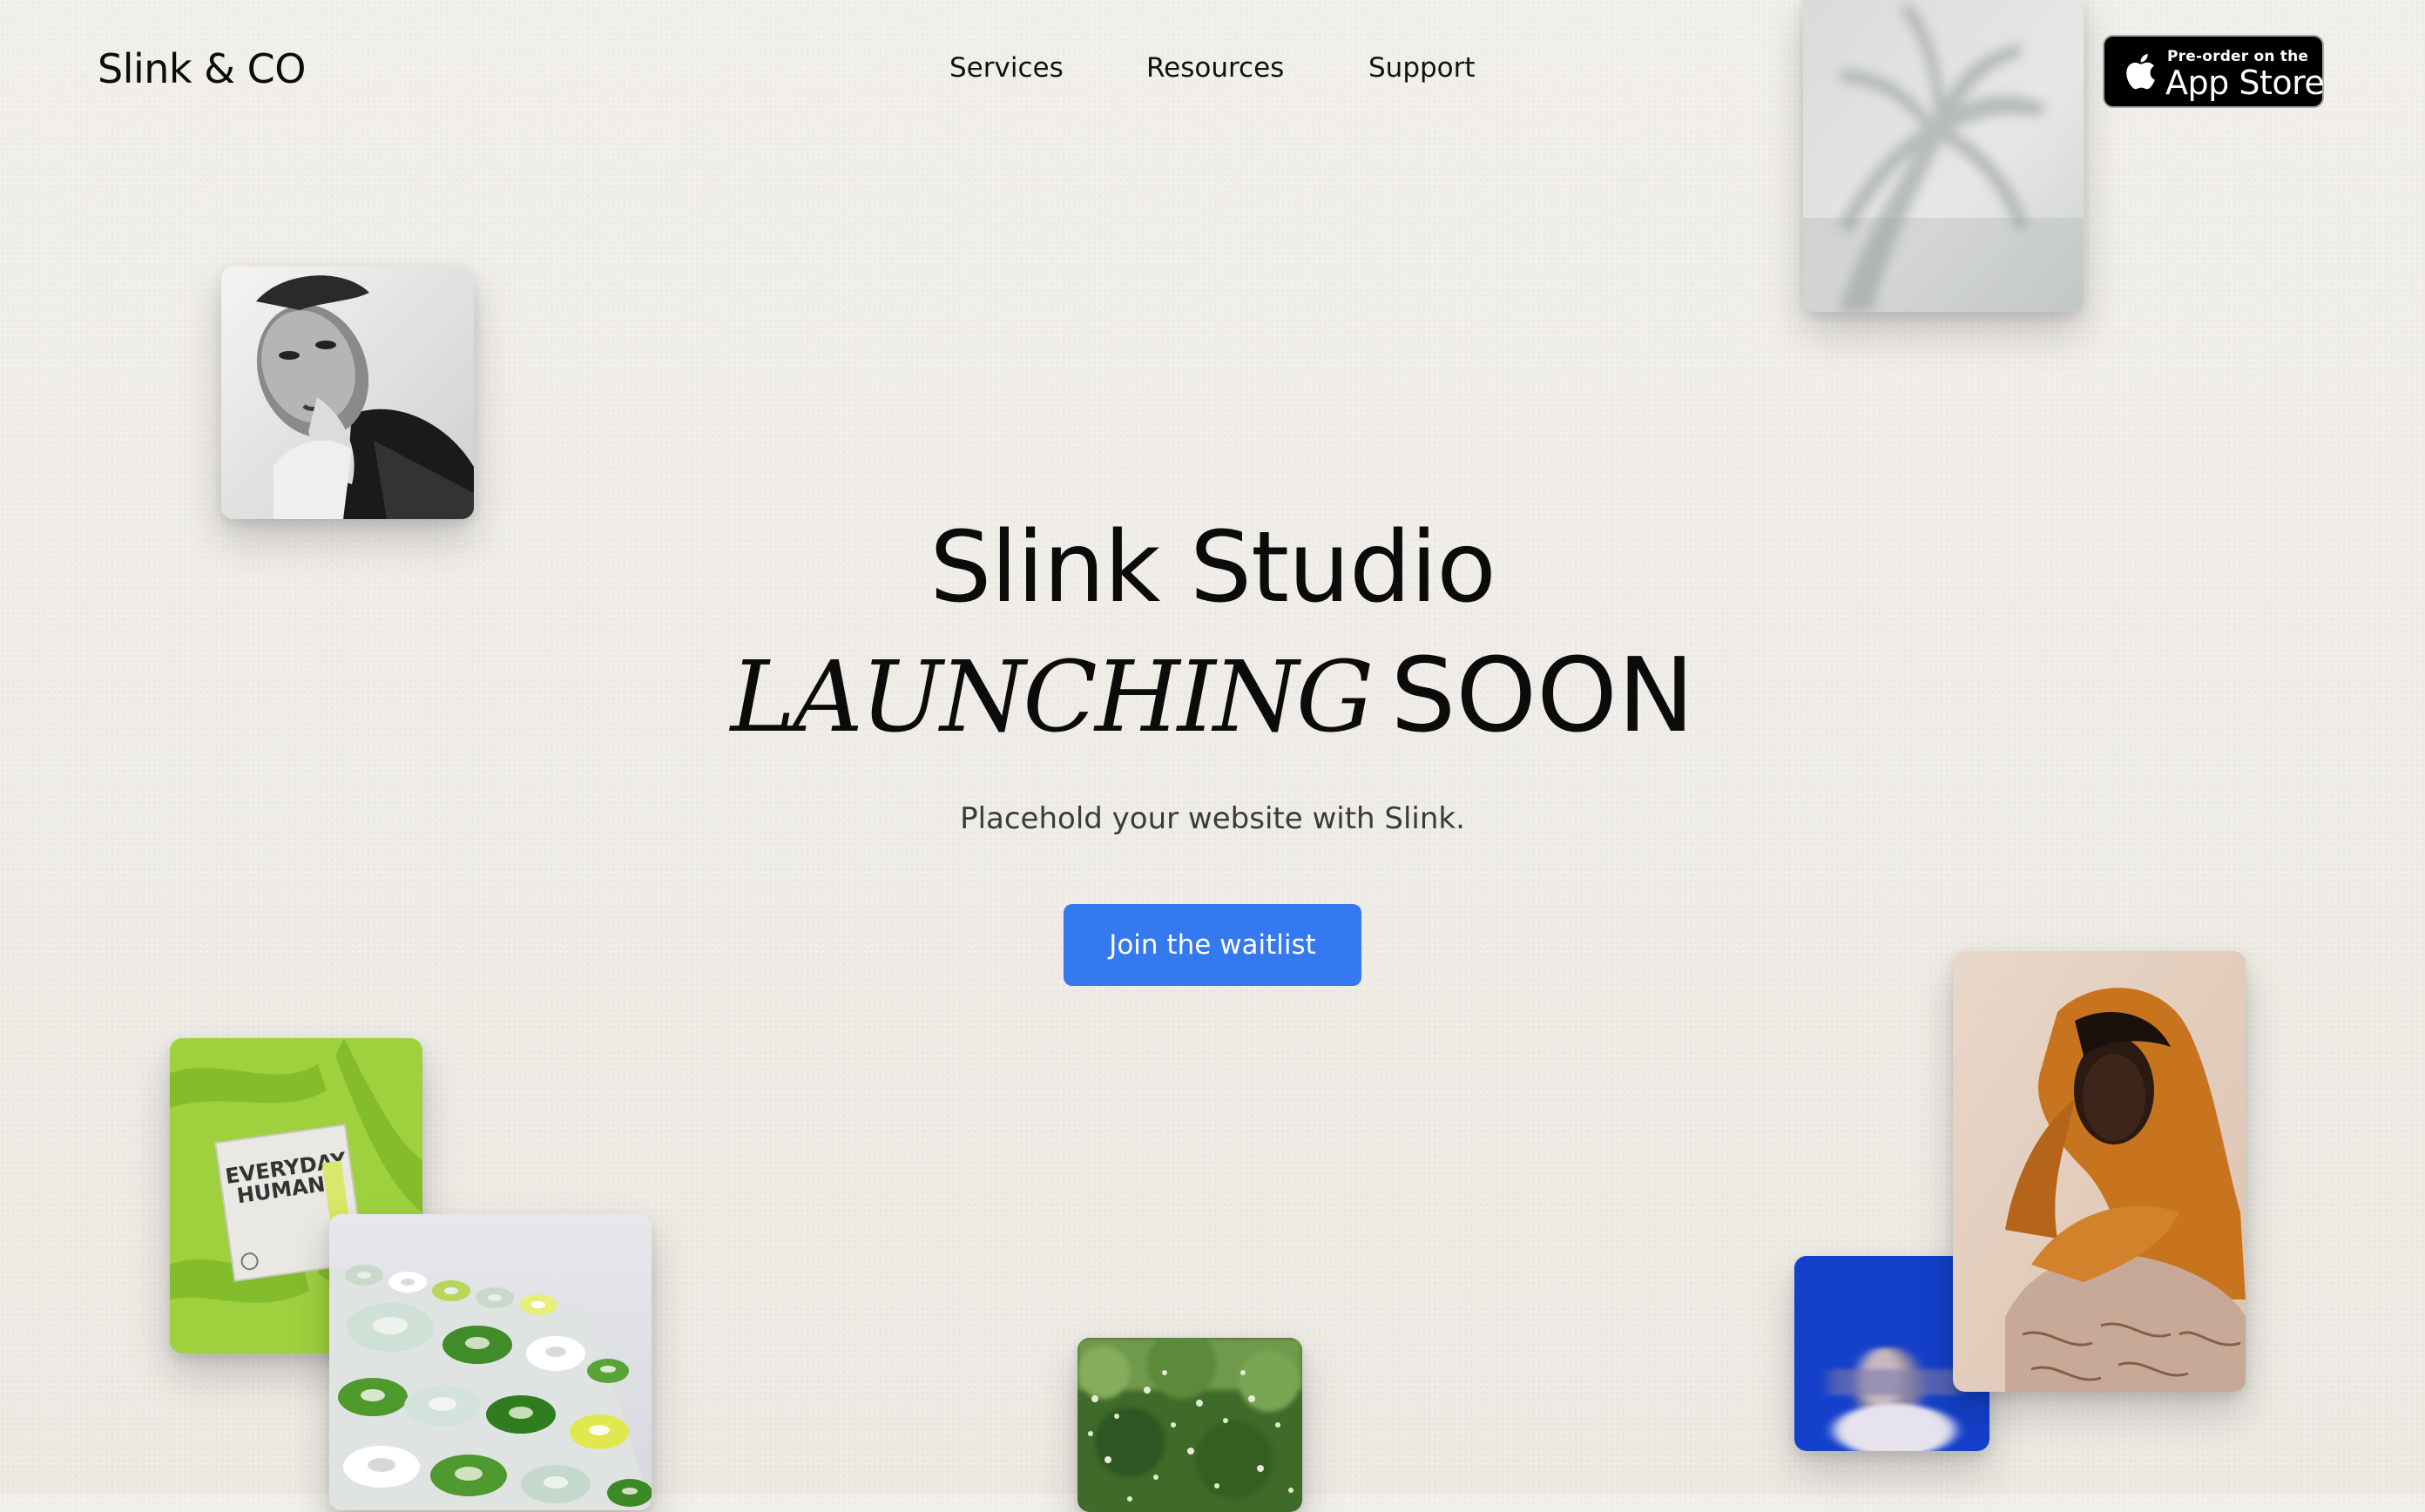  Describe the element at coordinates (1212, 567) in the screenshot. I see `hero-title: Slink Studio` at that location.